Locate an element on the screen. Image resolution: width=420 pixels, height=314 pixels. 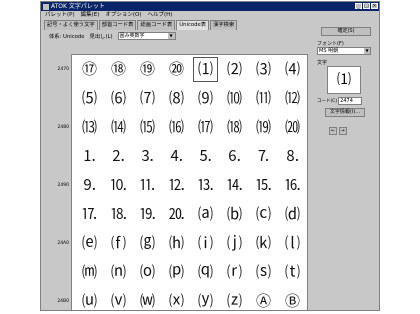
char-cell: ⑹ is located at coordinates (118, 98).